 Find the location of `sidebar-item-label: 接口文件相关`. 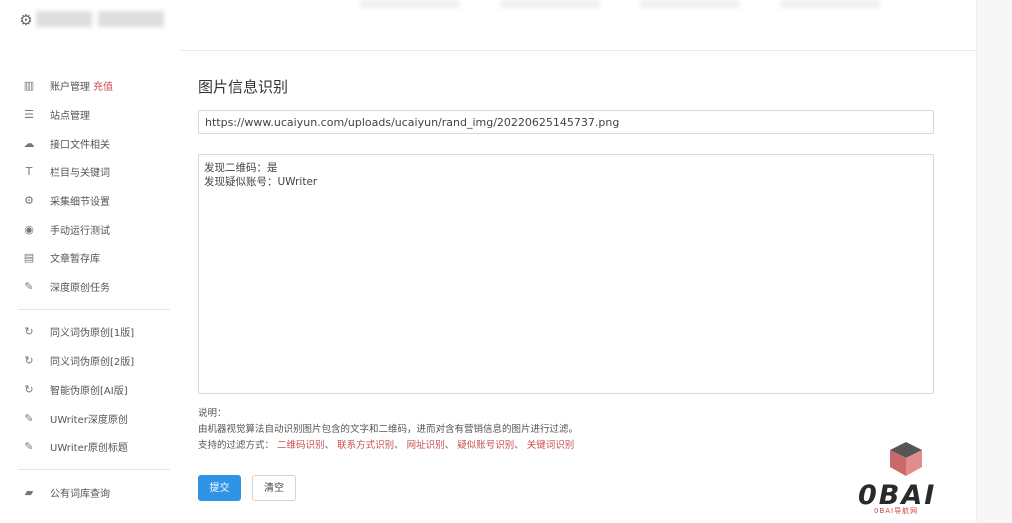

sidebar-item-label: 接口文件相关 is located at coordinates (80, 145).